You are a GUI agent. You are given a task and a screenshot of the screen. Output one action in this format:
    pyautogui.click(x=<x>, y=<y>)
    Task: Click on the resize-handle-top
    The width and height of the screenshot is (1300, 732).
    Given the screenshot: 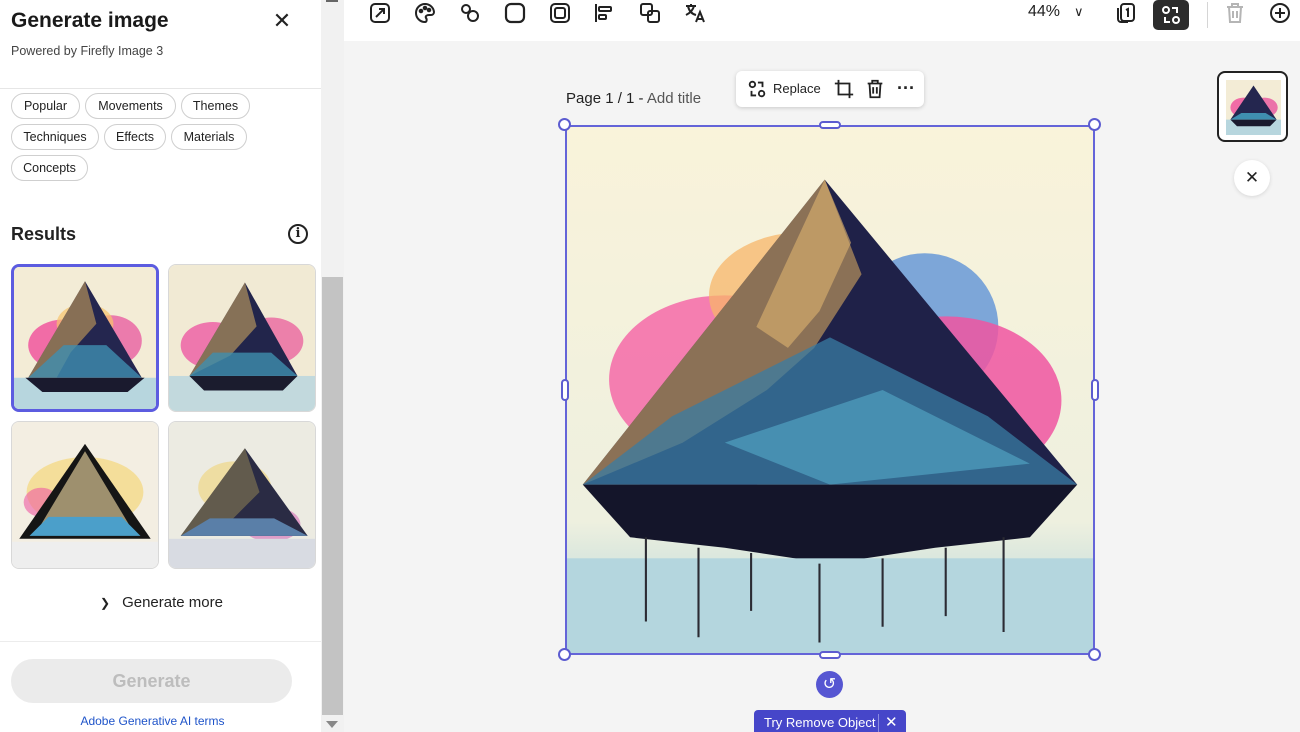 What is the action you would take?
    pyautogui.click(x=830, y=125)
    